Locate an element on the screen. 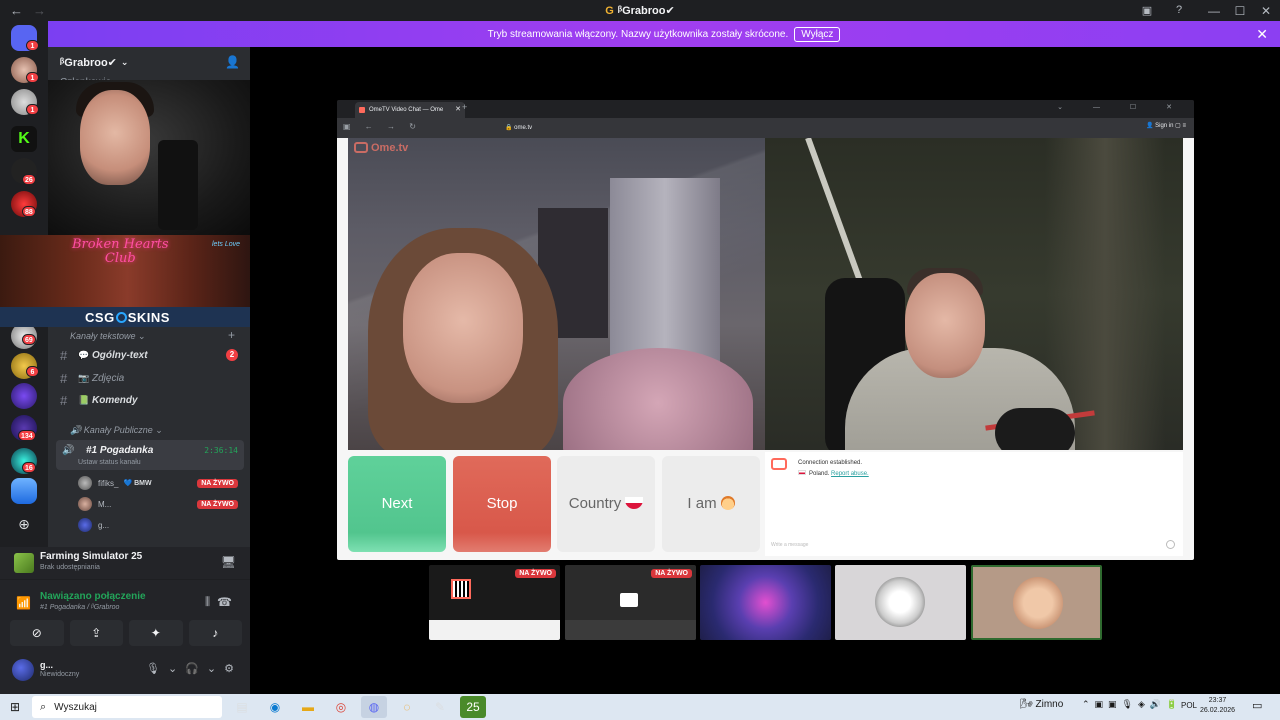 The width and height of the screenshot is (1280, 720). notepad-icon: ✎ is located at coordinates (440, 707).